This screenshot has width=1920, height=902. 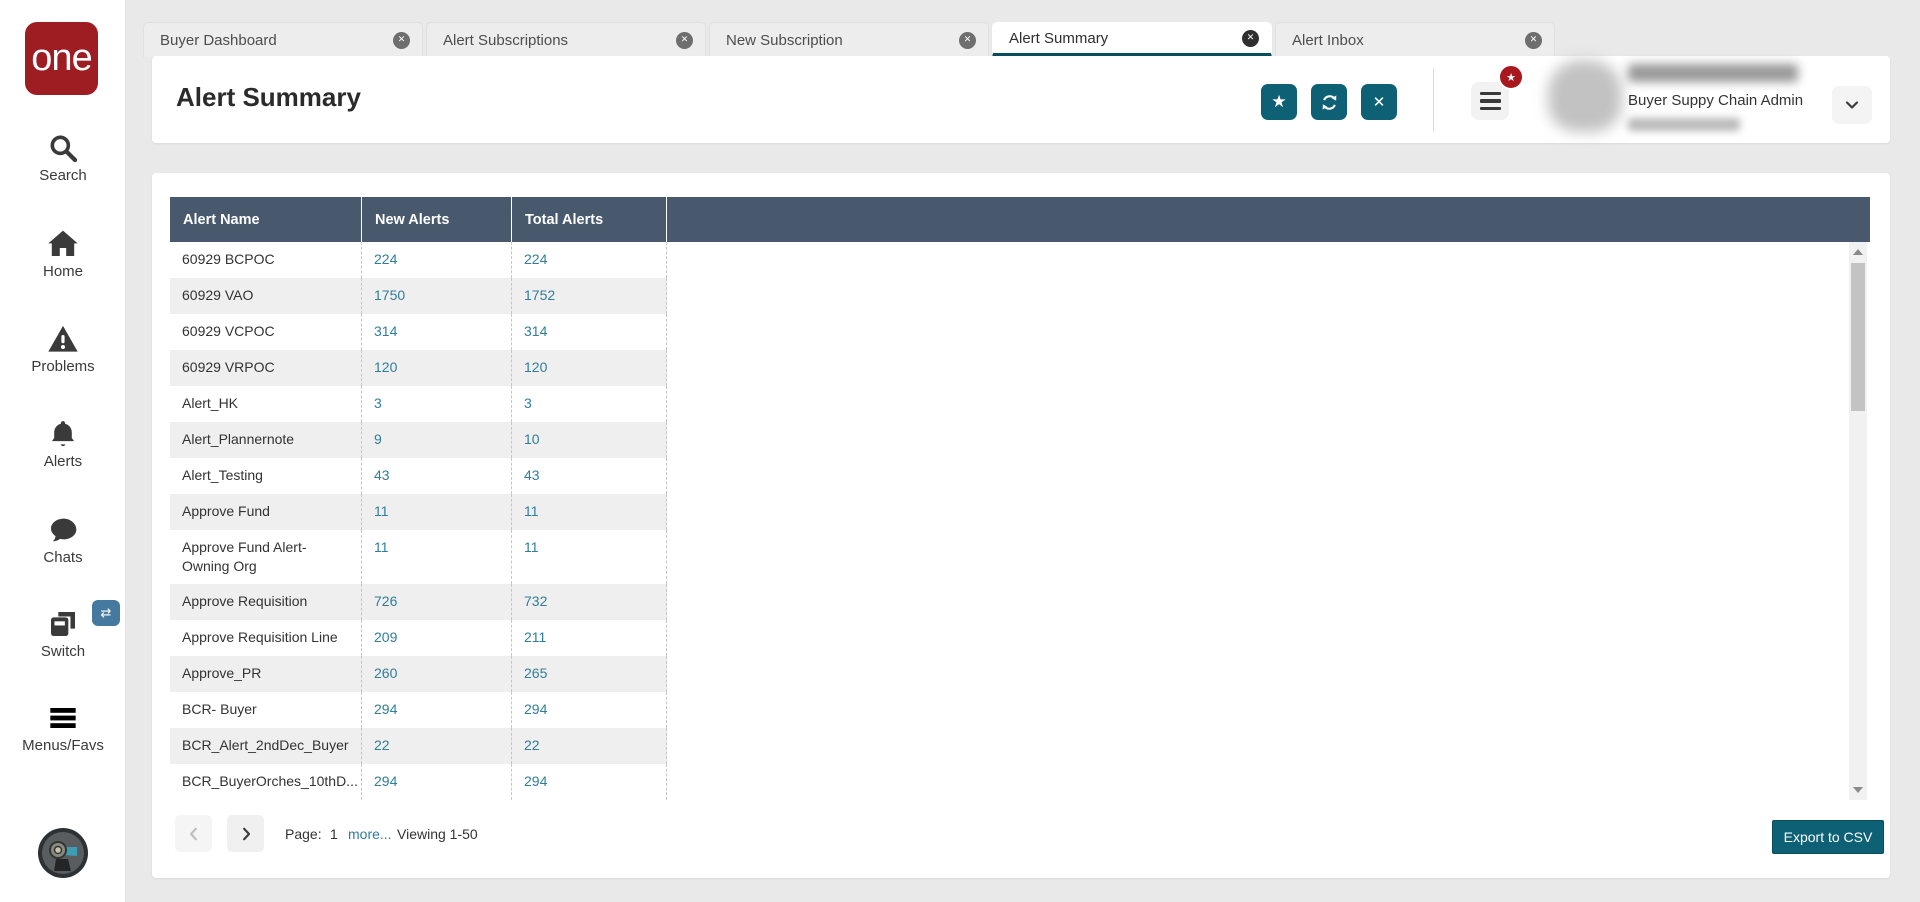 What do you see at coordinates (1379, 102) in the screenshot?
I see `close-panel-button: ✕` at bounding box center [1379, 102].